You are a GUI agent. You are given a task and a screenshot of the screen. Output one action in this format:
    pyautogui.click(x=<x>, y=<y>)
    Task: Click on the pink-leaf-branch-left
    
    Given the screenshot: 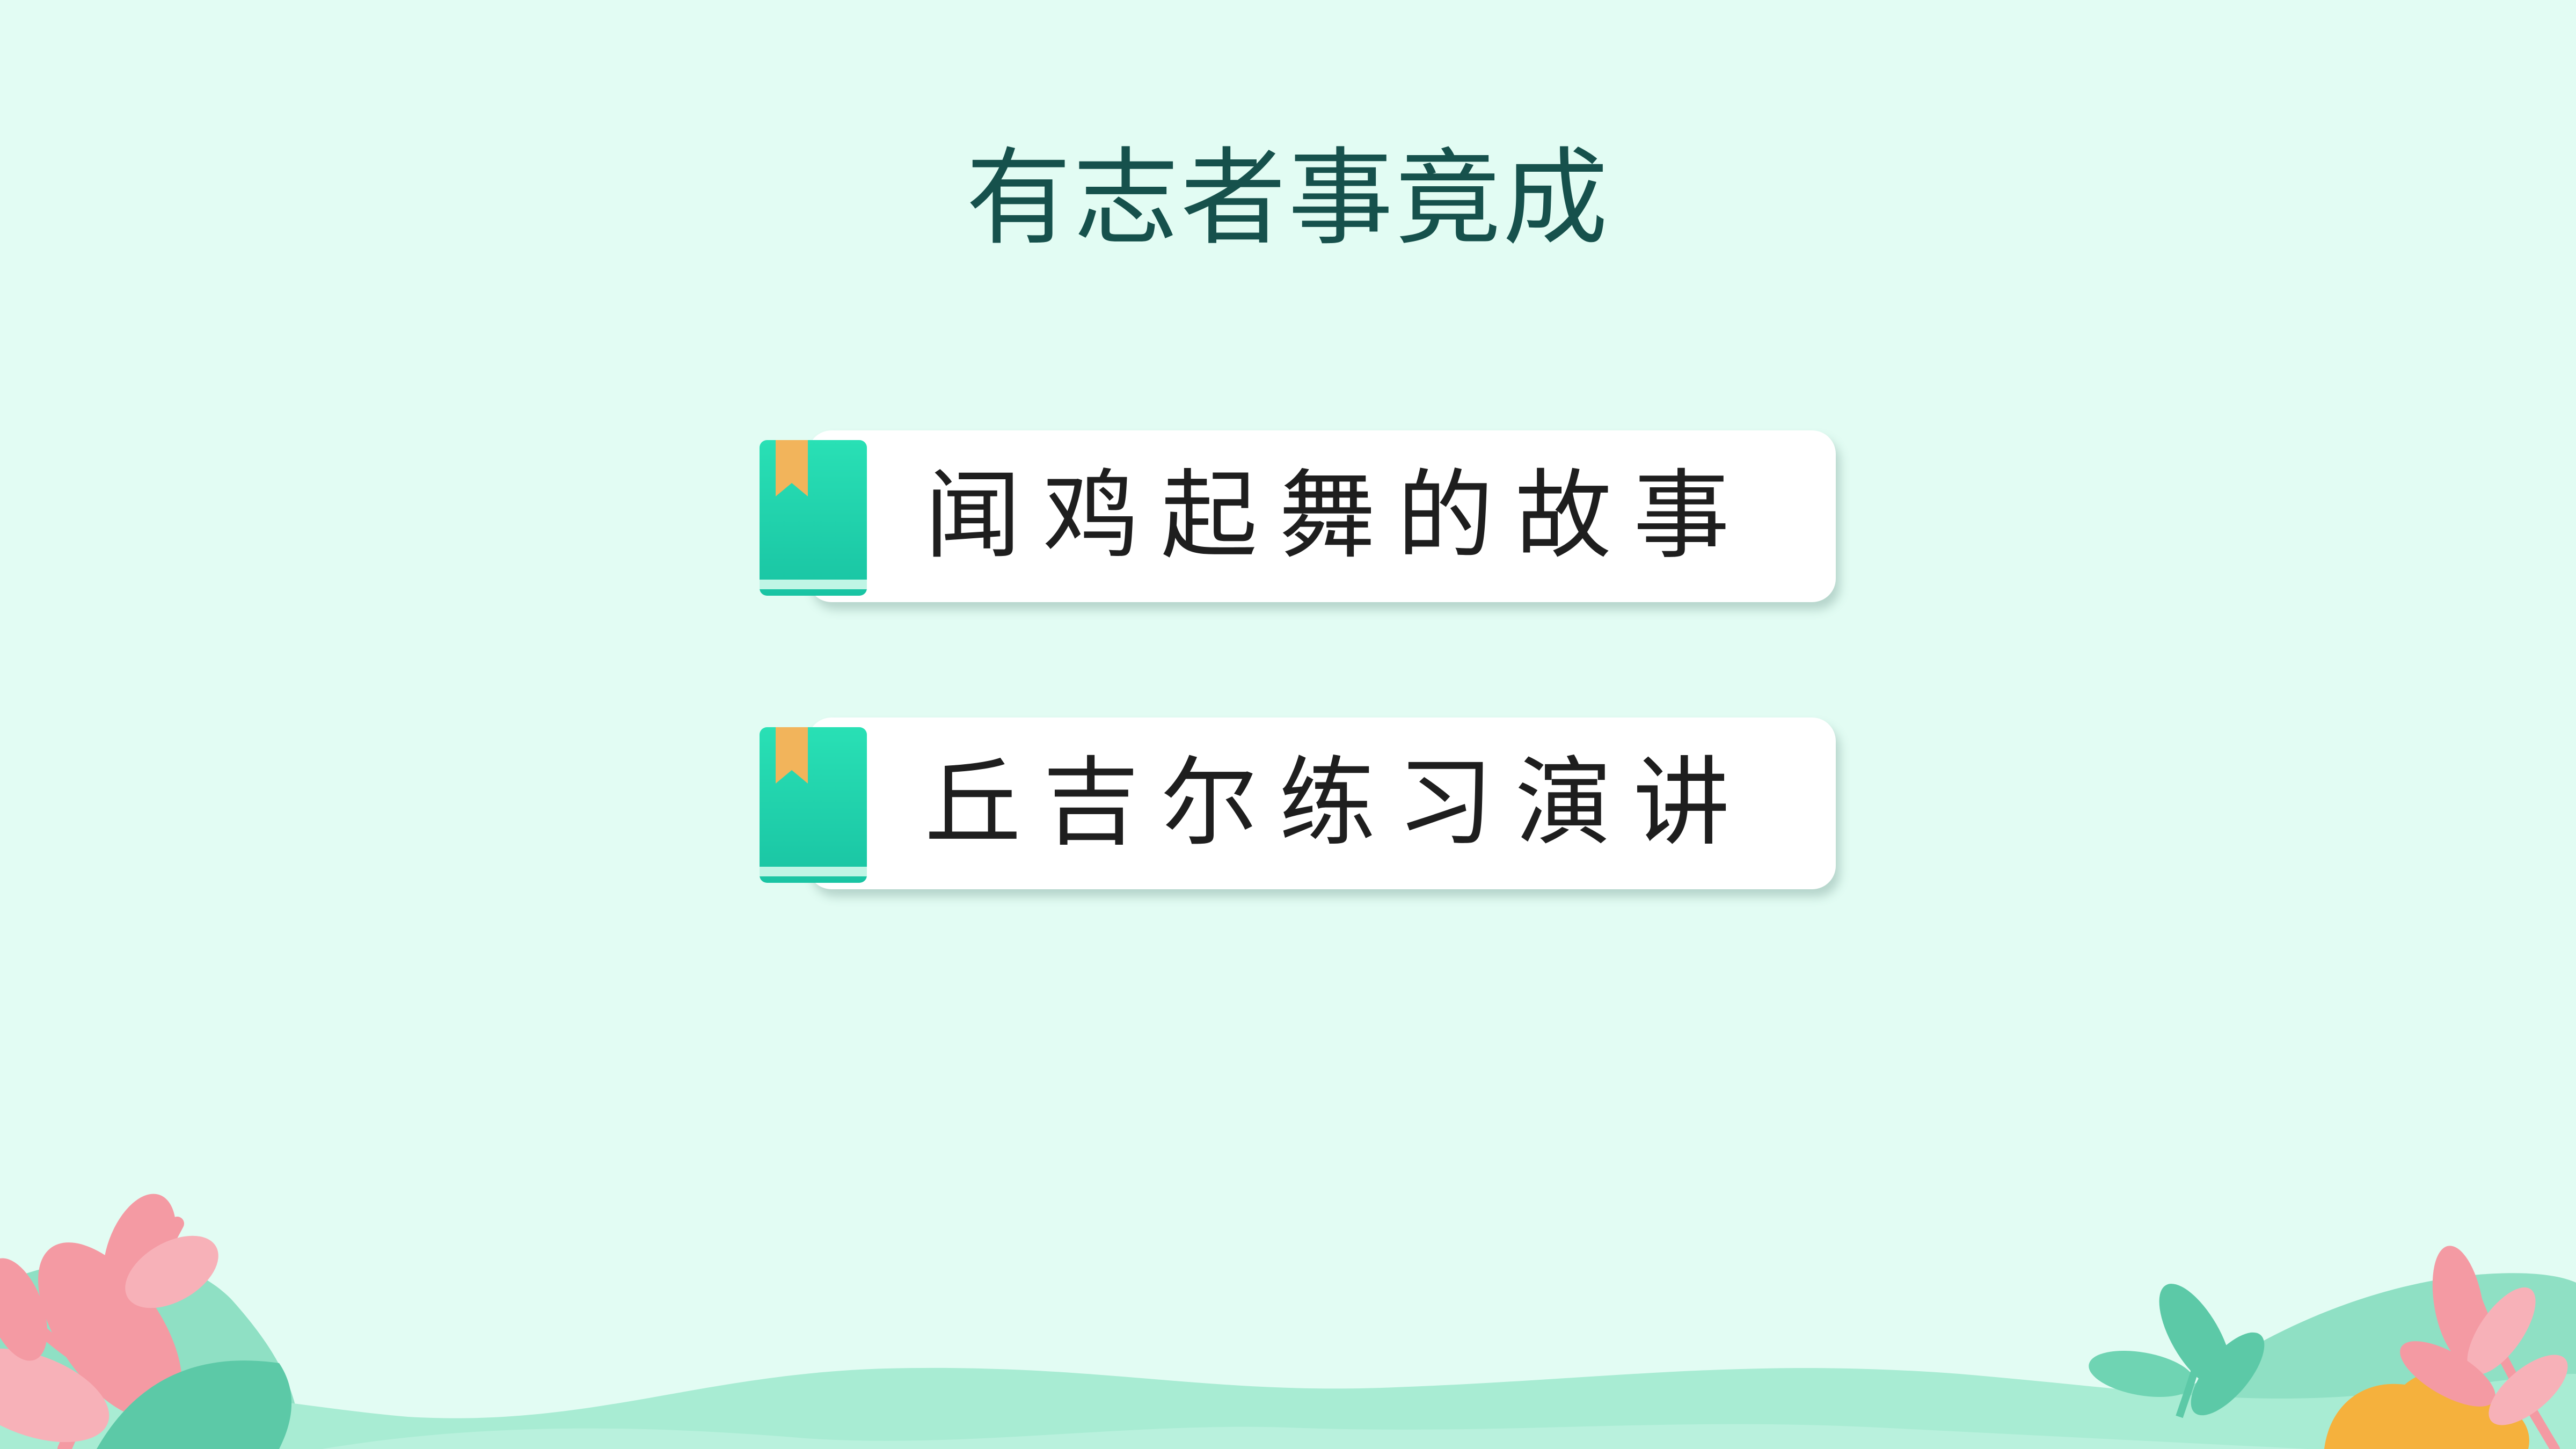 What is the action you would take?
    pyautogui.click(x=109, y=1321)
    